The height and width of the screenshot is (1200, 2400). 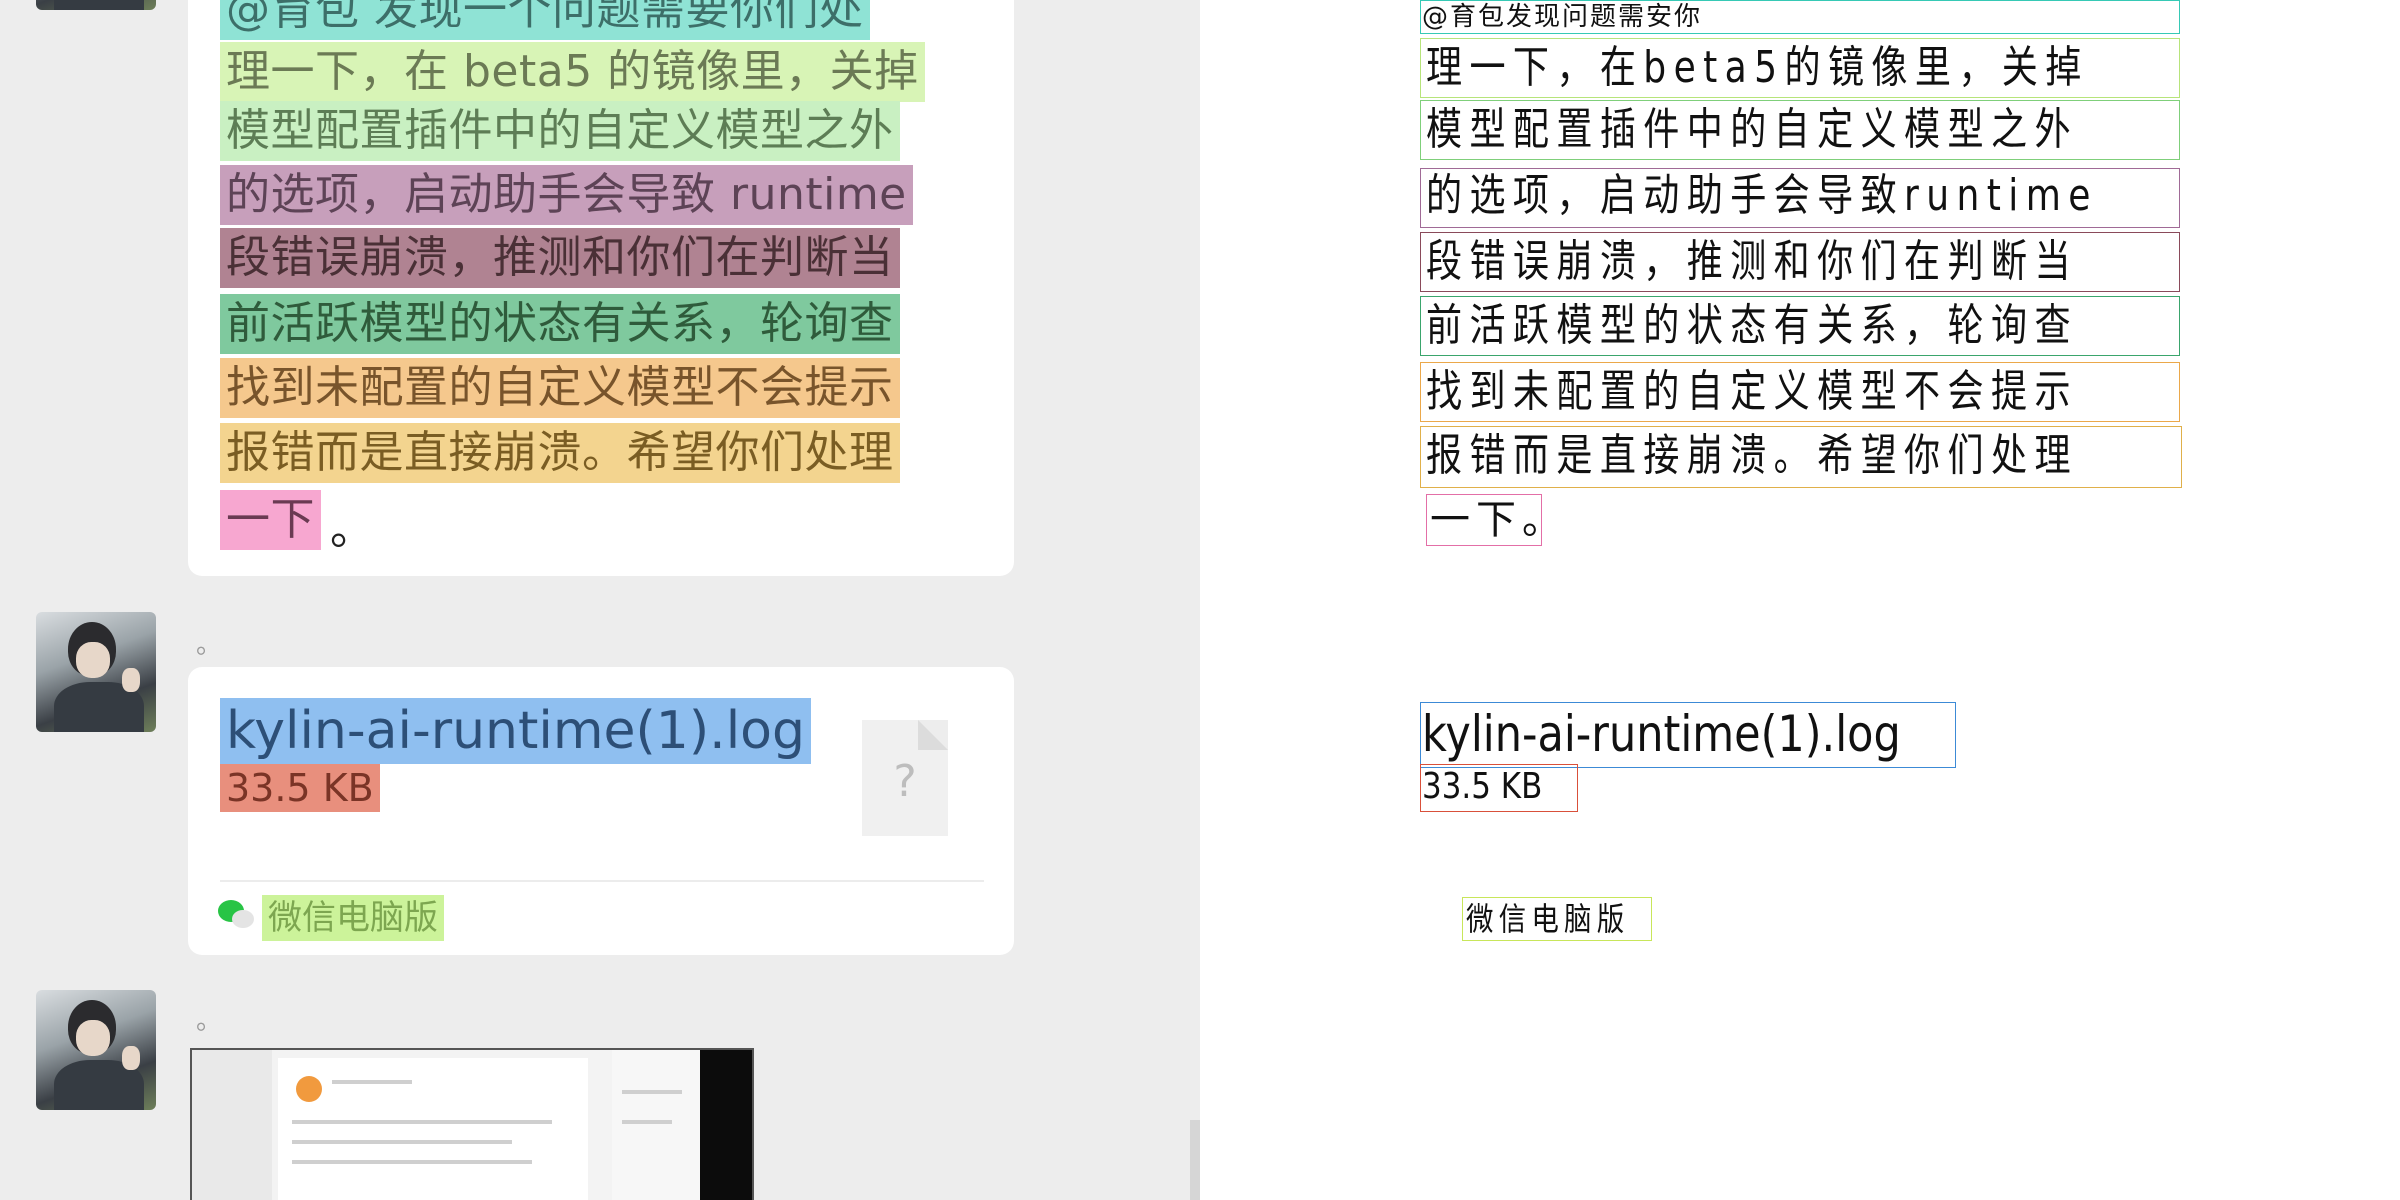 What do you see at coordinates (566, 195) in the screenshot?
I see `message-line-4: 的选项，启动助手会导致 runtime` at bounding box center [566, 195].